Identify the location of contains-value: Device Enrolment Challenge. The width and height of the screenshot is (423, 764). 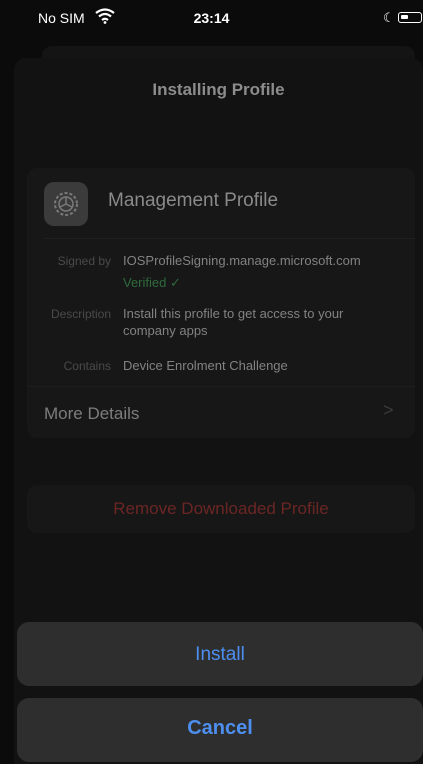
(205, 365).